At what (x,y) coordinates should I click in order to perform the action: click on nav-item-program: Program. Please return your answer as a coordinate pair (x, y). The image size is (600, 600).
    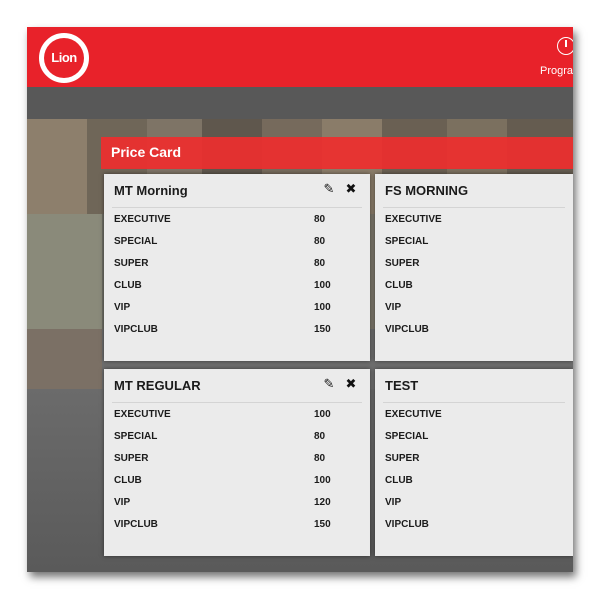
    Looking at the image, I should click on (556, 71).